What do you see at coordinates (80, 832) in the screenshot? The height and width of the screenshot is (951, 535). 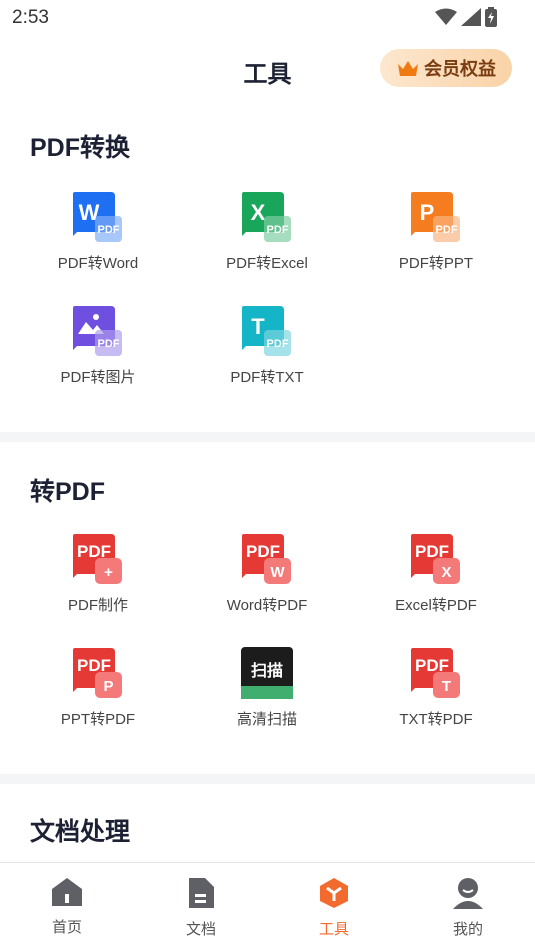 I see `section-title: 文档处理` at bounding box center [80, 832].